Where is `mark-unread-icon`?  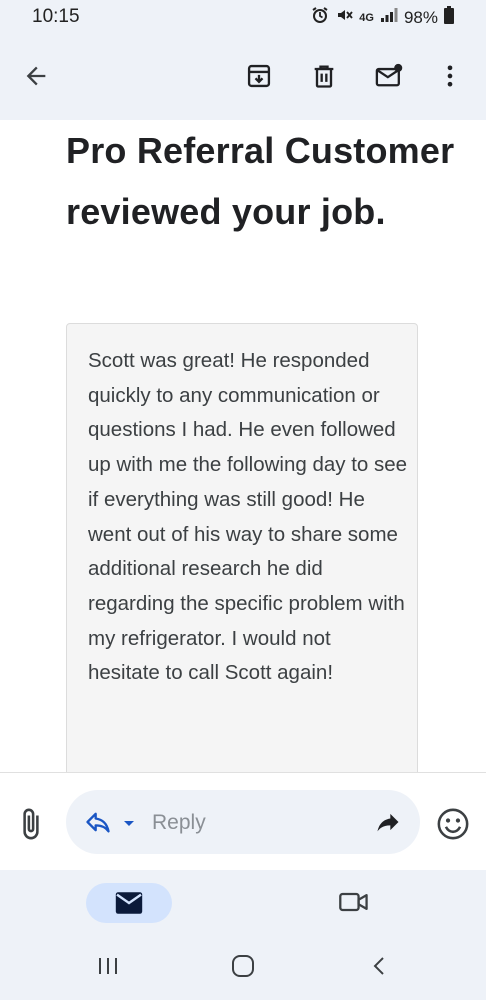 mark-unread-icon is located at coordinates (389, 76).